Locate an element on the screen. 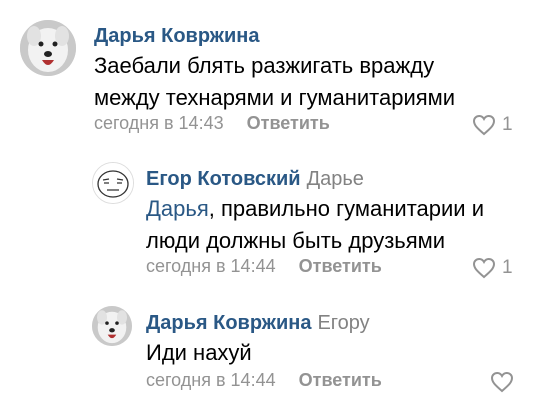 The width and height of the screenshot is (534, 411). comment-text-line: между технарями и гуманитариями is located at coordinates (275, 97).